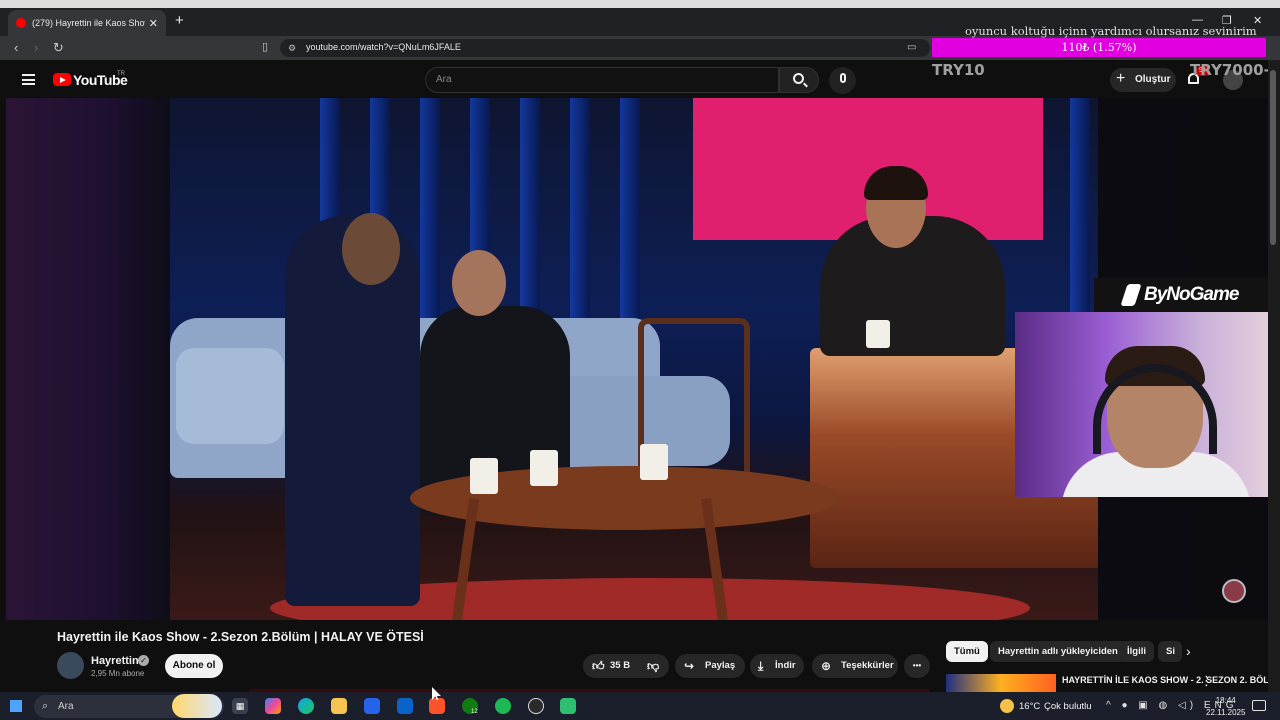  I want to click on mic-icon, so click(843, 78).